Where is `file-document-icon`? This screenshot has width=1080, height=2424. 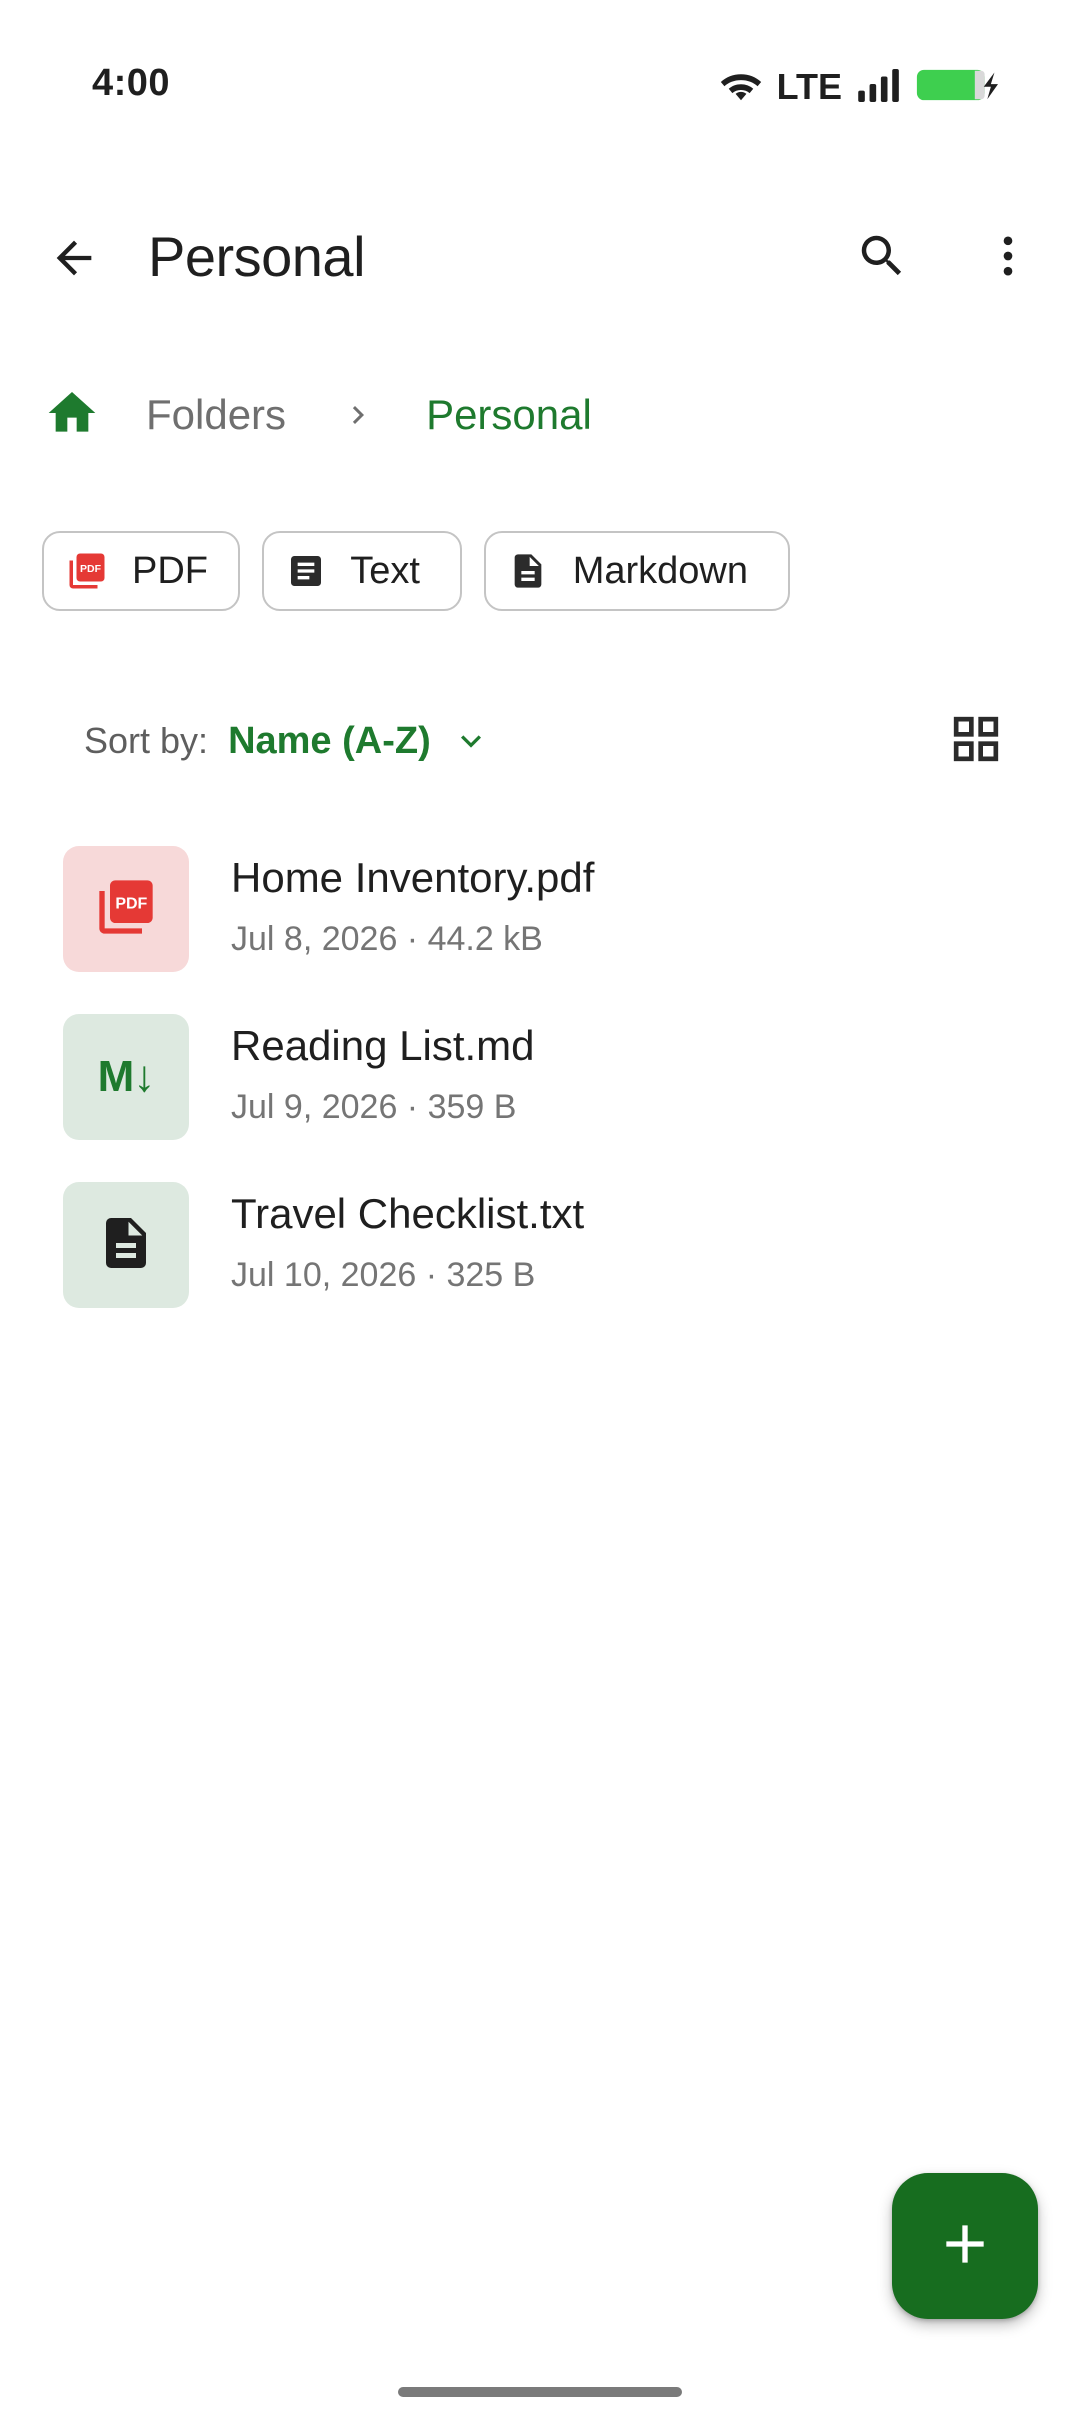 file-document-icon is located at coordinates (528, 571).